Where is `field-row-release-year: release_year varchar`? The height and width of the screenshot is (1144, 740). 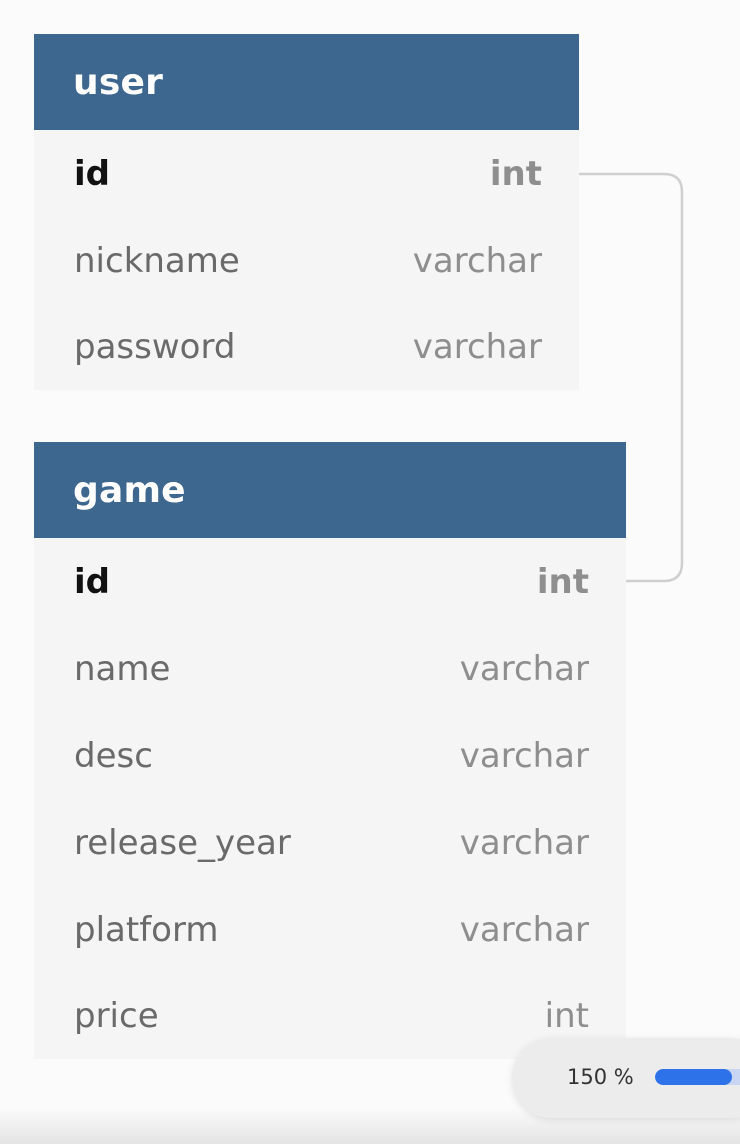
field-row-release-year: release_year varchar is located at coordinates (330, 842).